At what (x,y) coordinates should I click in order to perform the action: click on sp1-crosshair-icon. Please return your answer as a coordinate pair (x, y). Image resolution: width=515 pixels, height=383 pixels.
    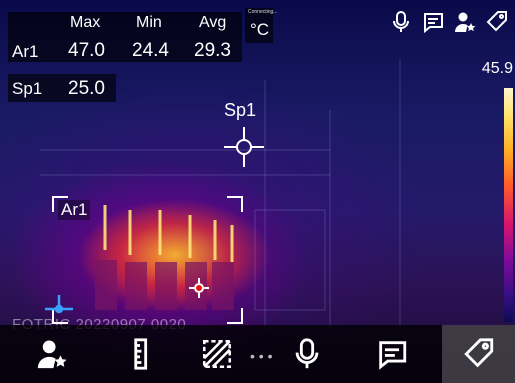
    Looking at the image, I should click on (244, 147).